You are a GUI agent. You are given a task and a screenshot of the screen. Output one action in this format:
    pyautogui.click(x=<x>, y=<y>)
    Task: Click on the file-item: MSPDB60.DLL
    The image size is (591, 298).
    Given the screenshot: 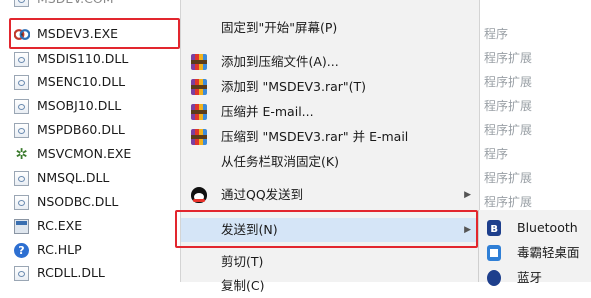 What is the action you would take?
    pyautogui.click(x=69, y=130)
    